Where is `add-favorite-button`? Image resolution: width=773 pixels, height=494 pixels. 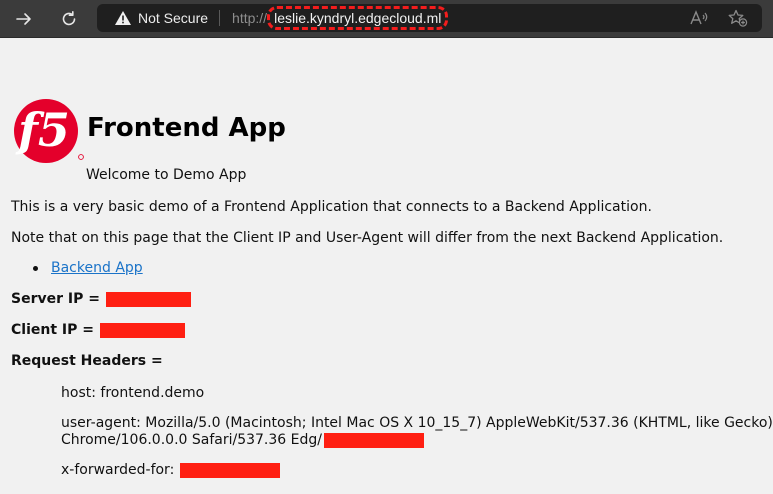 add-favorite-button is located at coordinates (738, 18).